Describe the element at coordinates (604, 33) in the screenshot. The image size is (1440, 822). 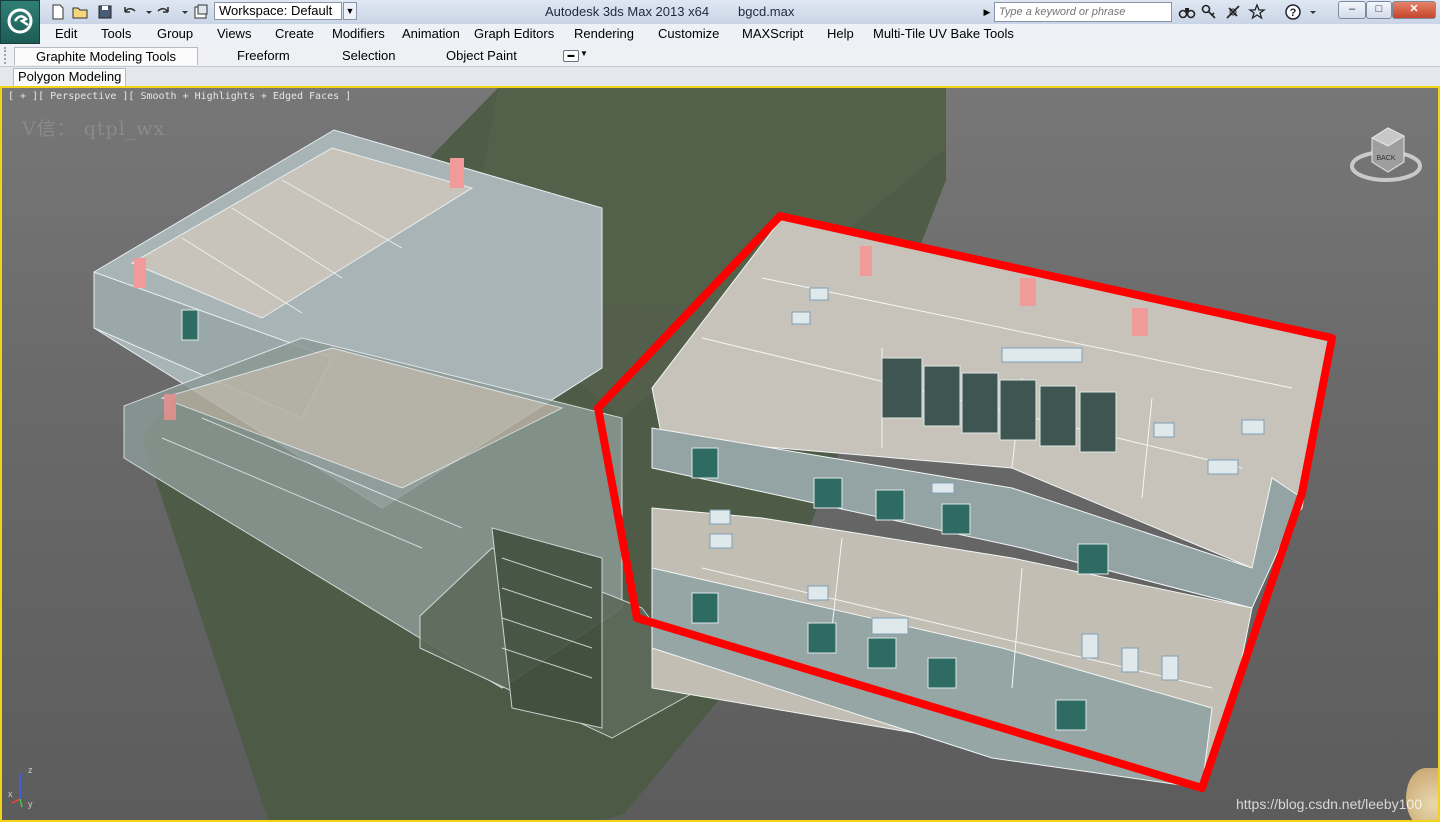
I see `menu-rendering: Rendering` at that location.